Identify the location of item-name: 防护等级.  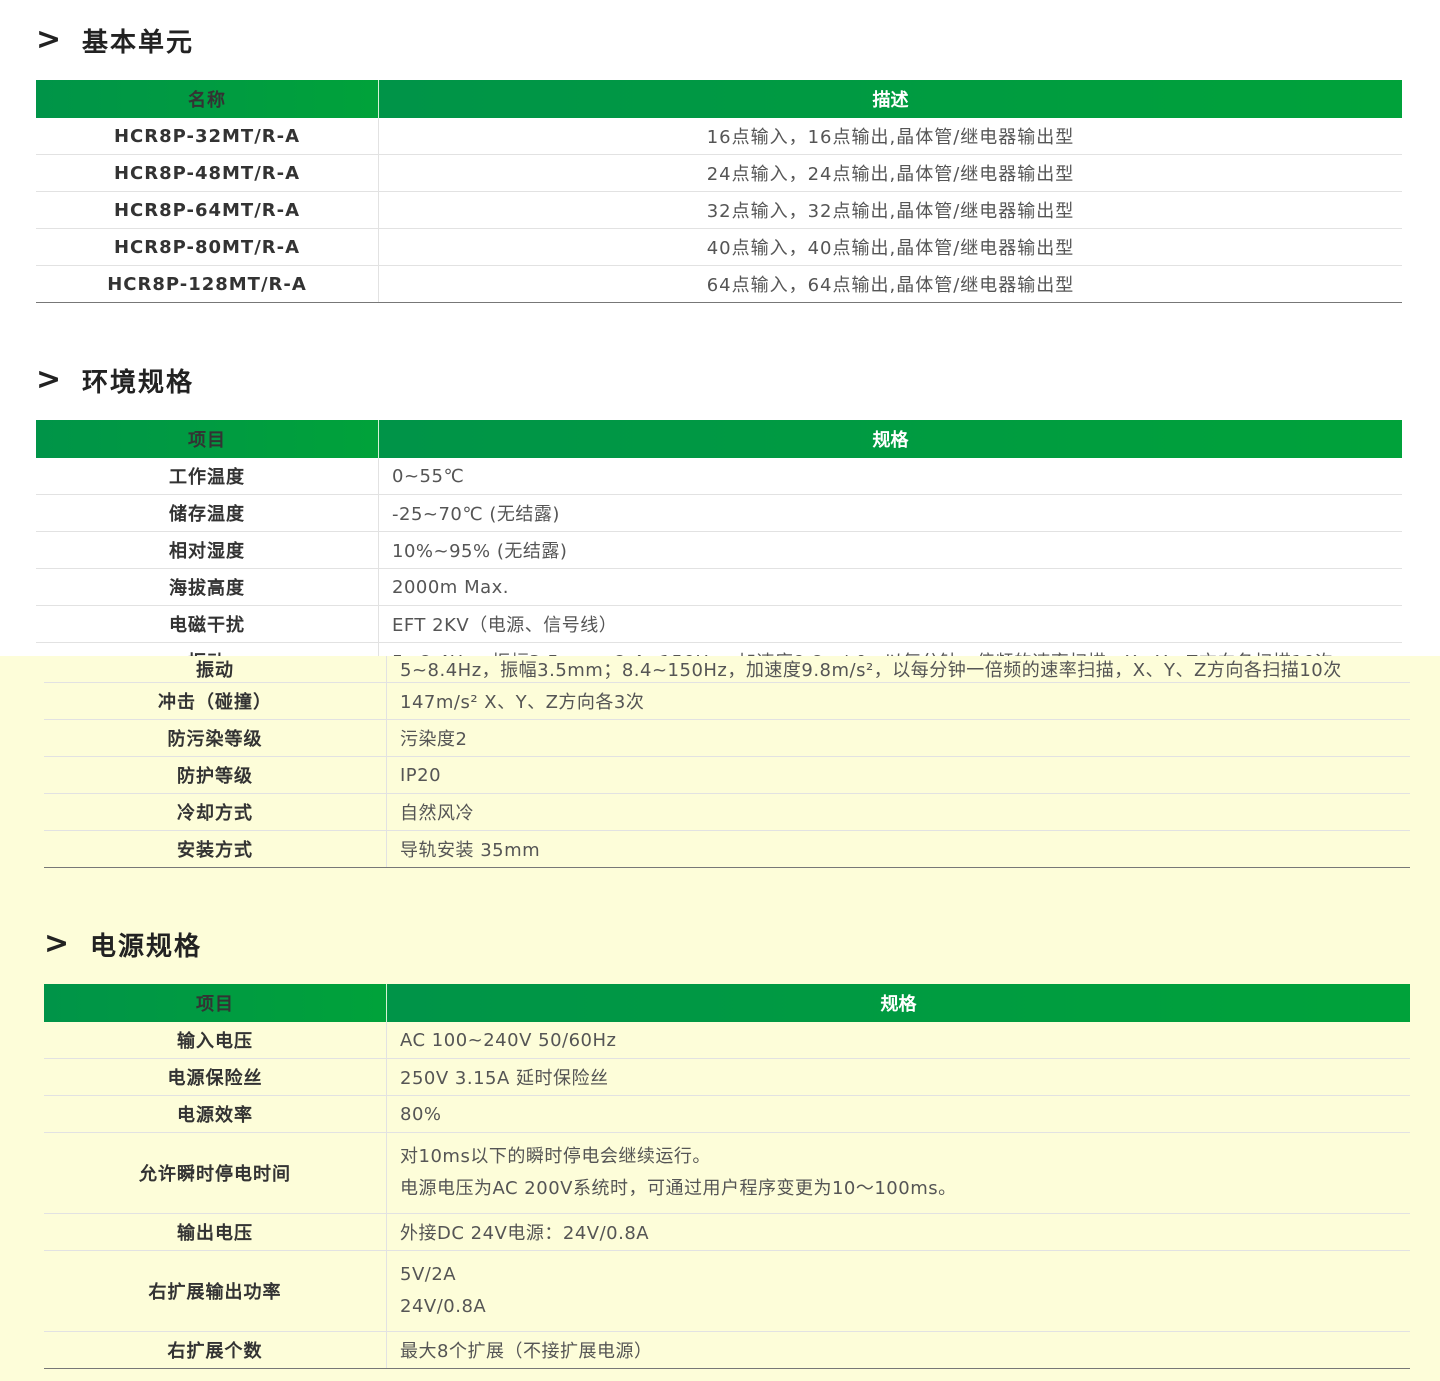
(215, 775).